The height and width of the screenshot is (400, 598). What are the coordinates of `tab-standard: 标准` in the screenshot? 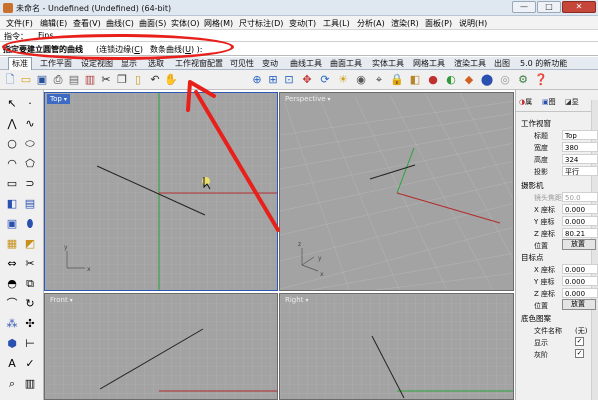 It's located at (20, 63).